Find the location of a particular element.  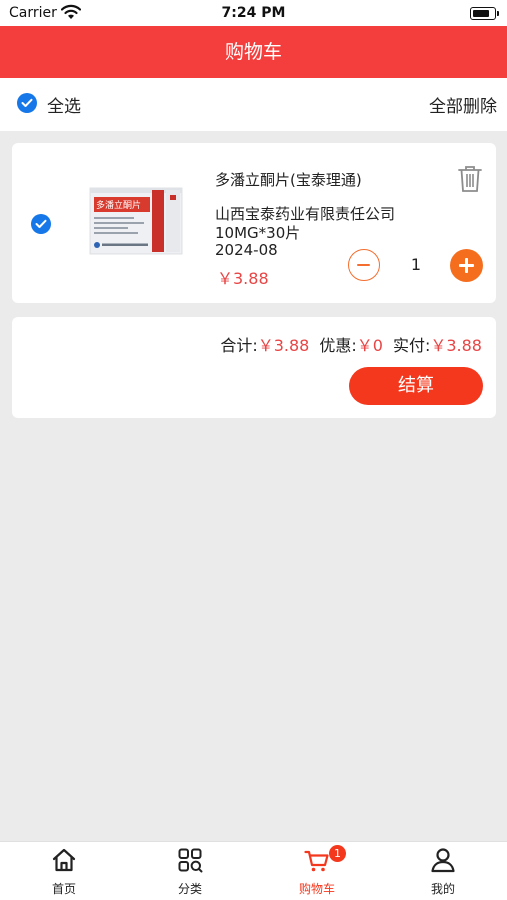

decrease-quantity-button is located at coordinates (364, 265).